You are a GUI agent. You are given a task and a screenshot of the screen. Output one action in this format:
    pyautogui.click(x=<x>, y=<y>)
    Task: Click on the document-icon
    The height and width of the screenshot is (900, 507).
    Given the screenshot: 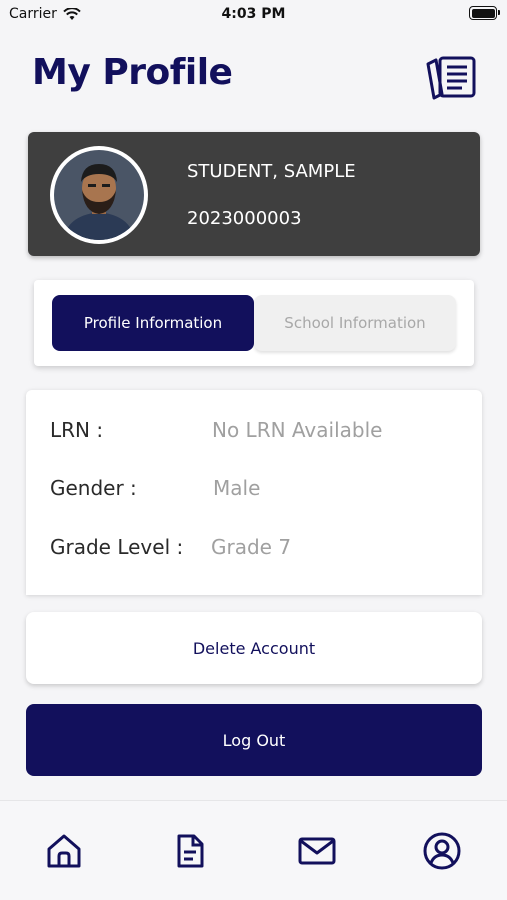 What is the action you would take?
    pyautogui.click(x=190, y=851)
    